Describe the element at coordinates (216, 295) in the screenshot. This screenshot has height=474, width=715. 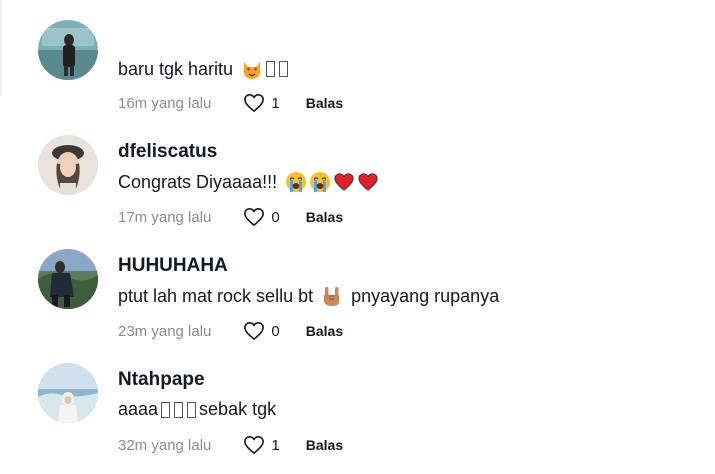
I see `comment-text-body: ptut lah mat rock sellu bt` at that location.